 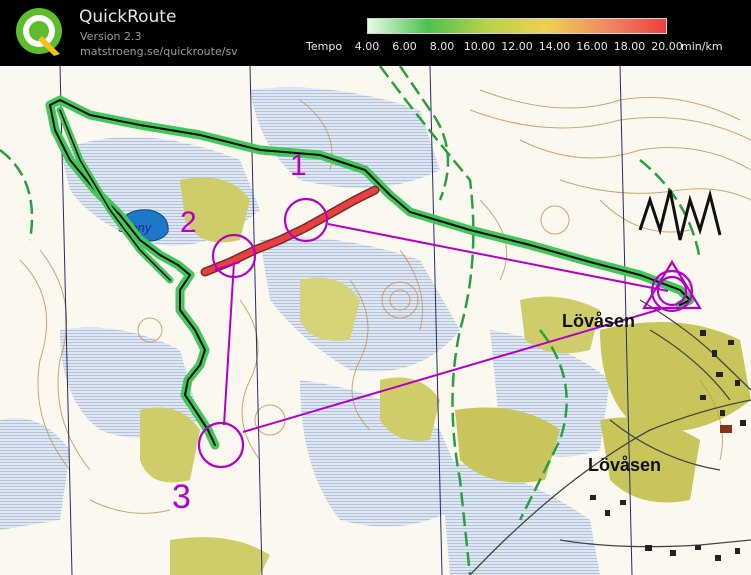 I want to click on place-name-lovasen-south: Lövåsen, so click(x=624, y=465).